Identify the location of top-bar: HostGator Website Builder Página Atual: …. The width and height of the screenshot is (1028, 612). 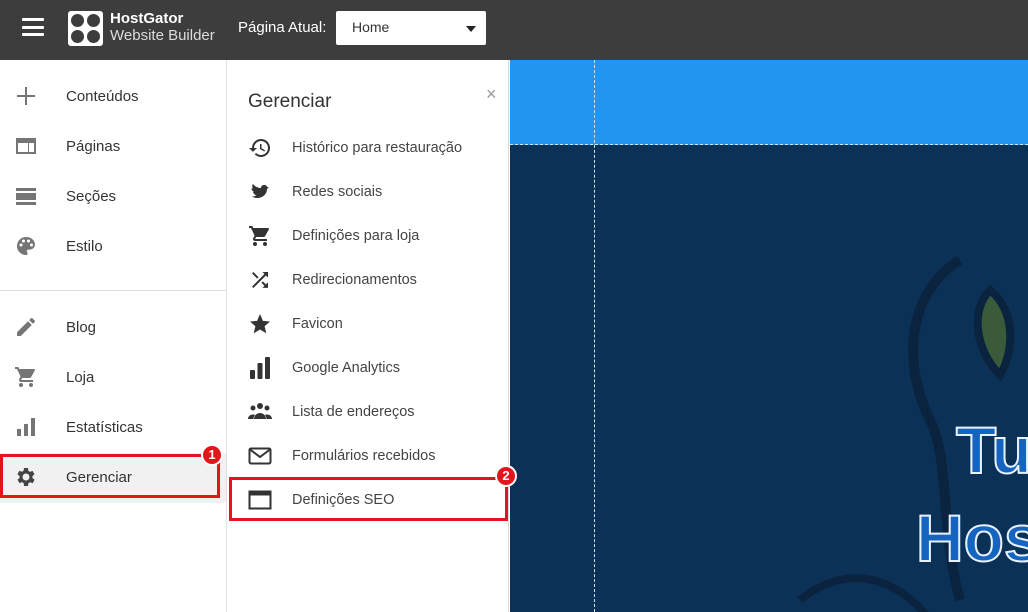
(514, 30).